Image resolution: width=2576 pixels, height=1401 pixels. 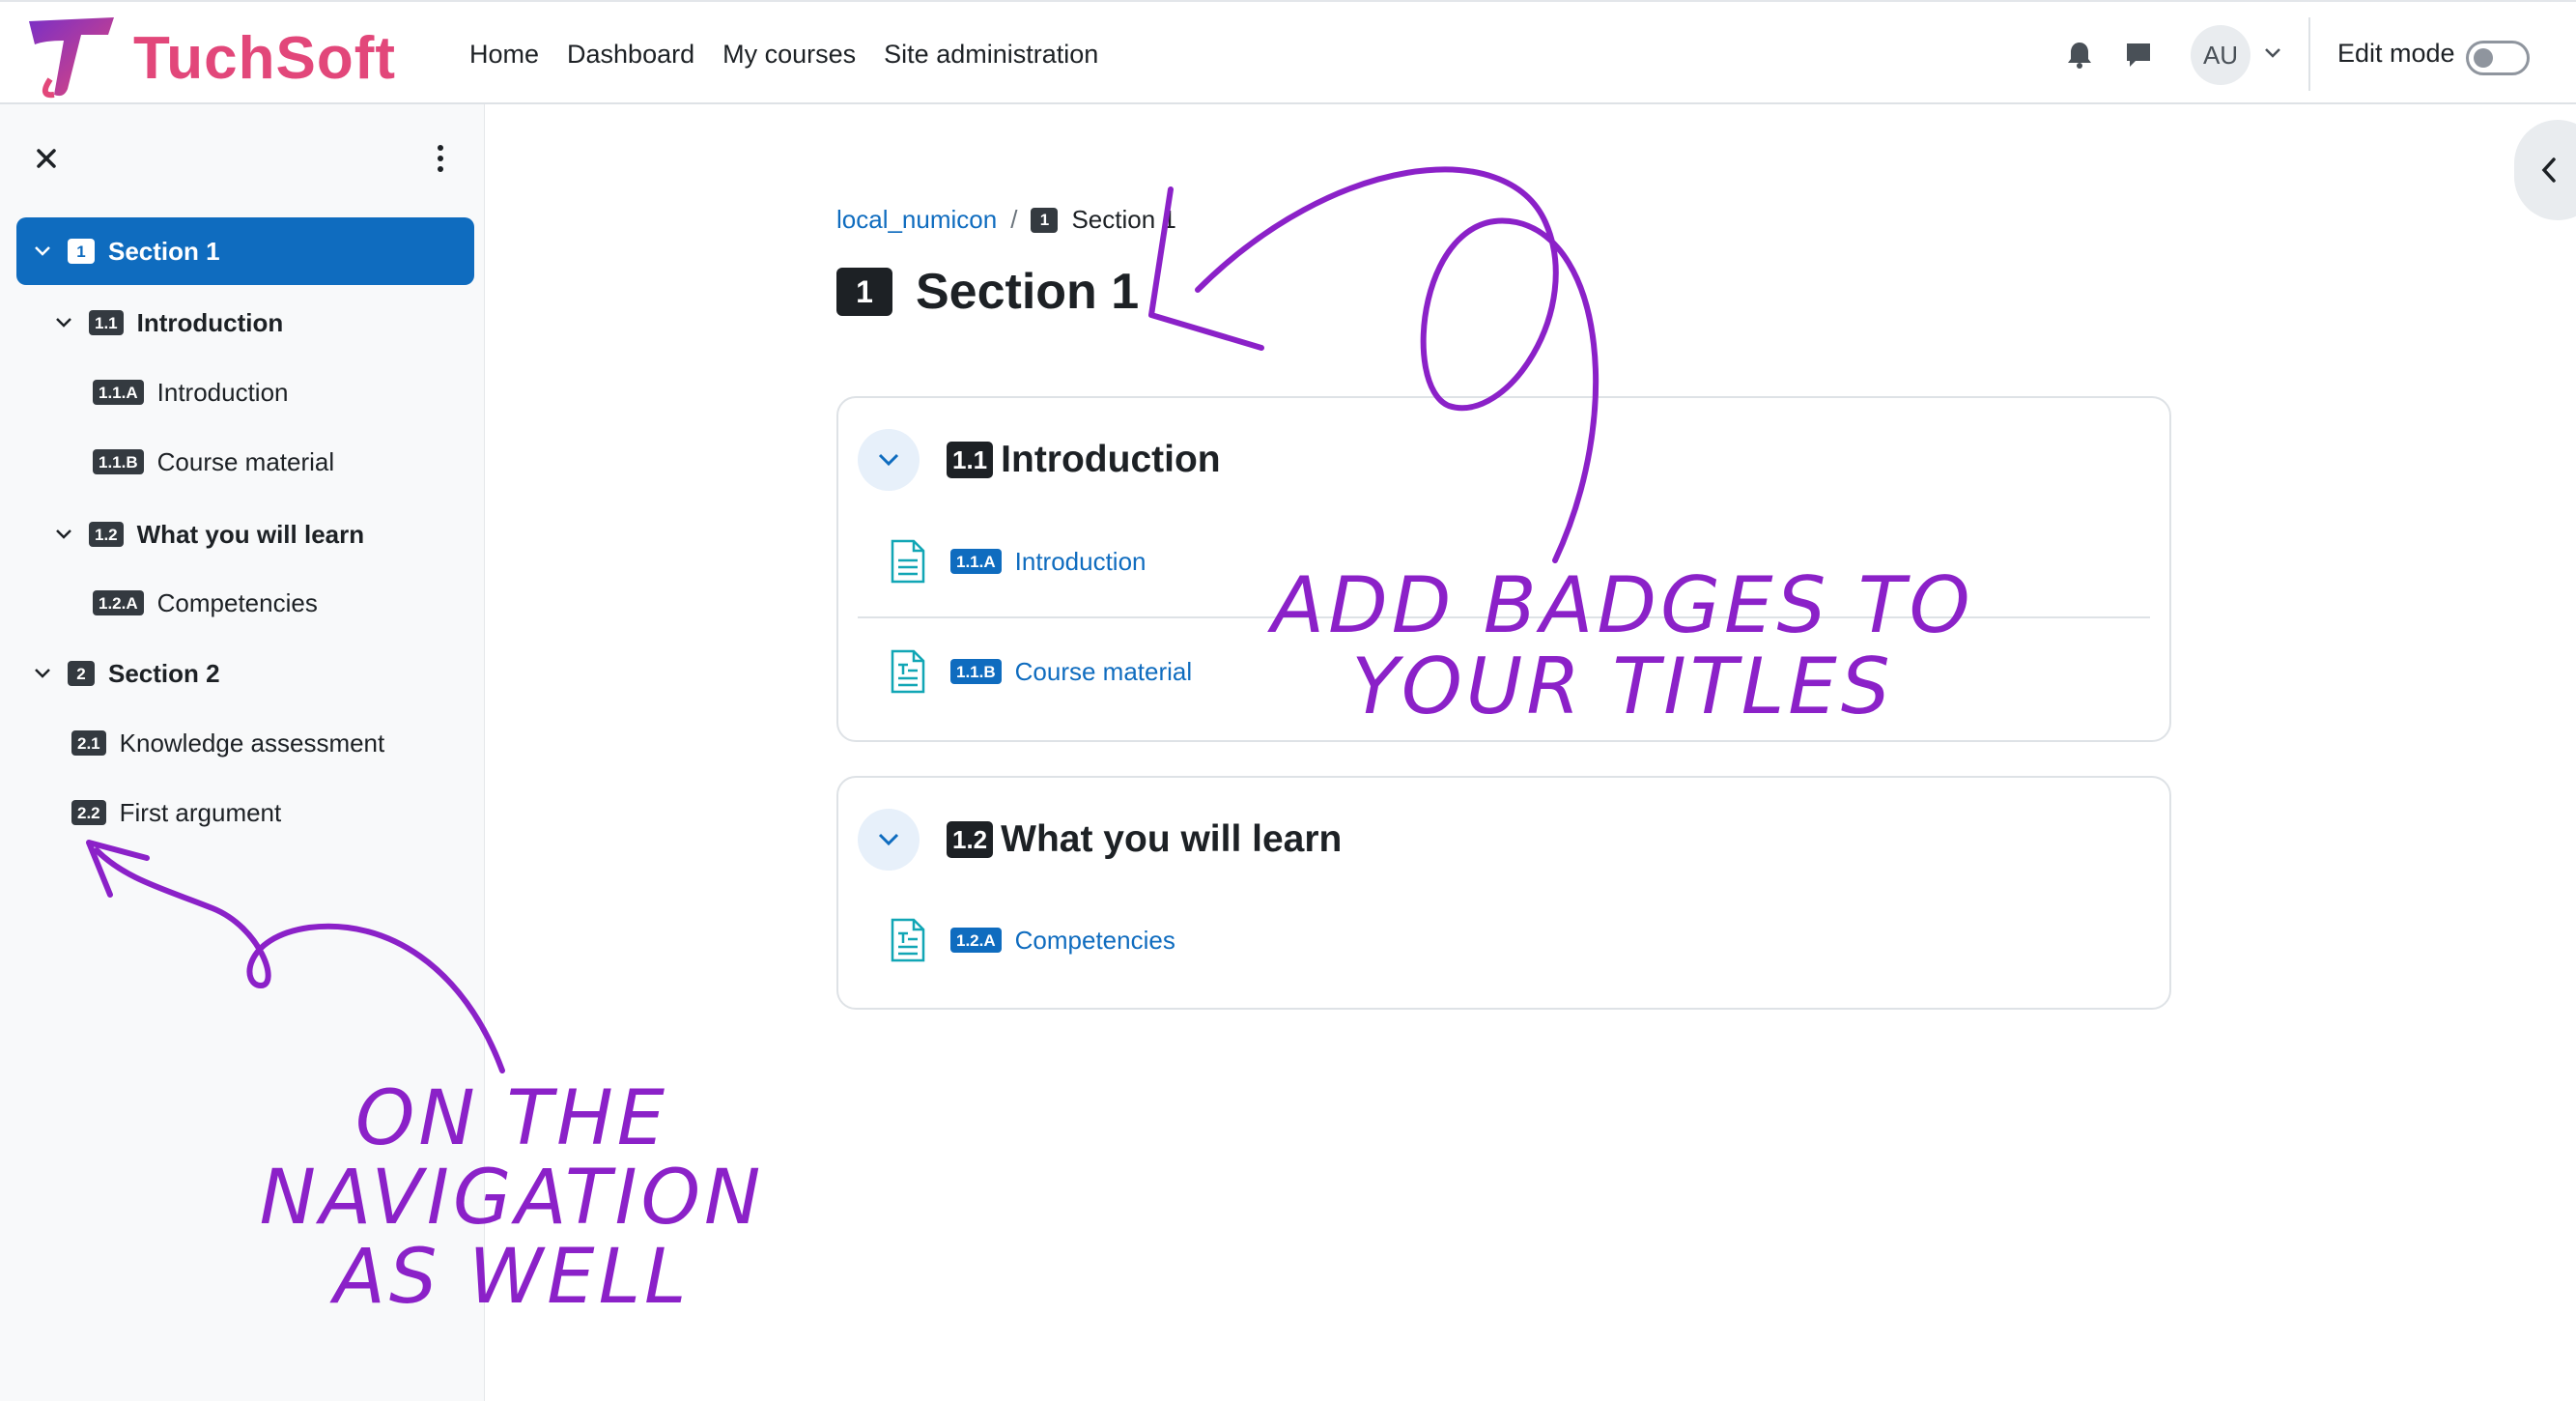 What do you see at coordinates (2309, 54) in the screenshot?
I see `navbar-divider` at bounding box center [2309, 54].